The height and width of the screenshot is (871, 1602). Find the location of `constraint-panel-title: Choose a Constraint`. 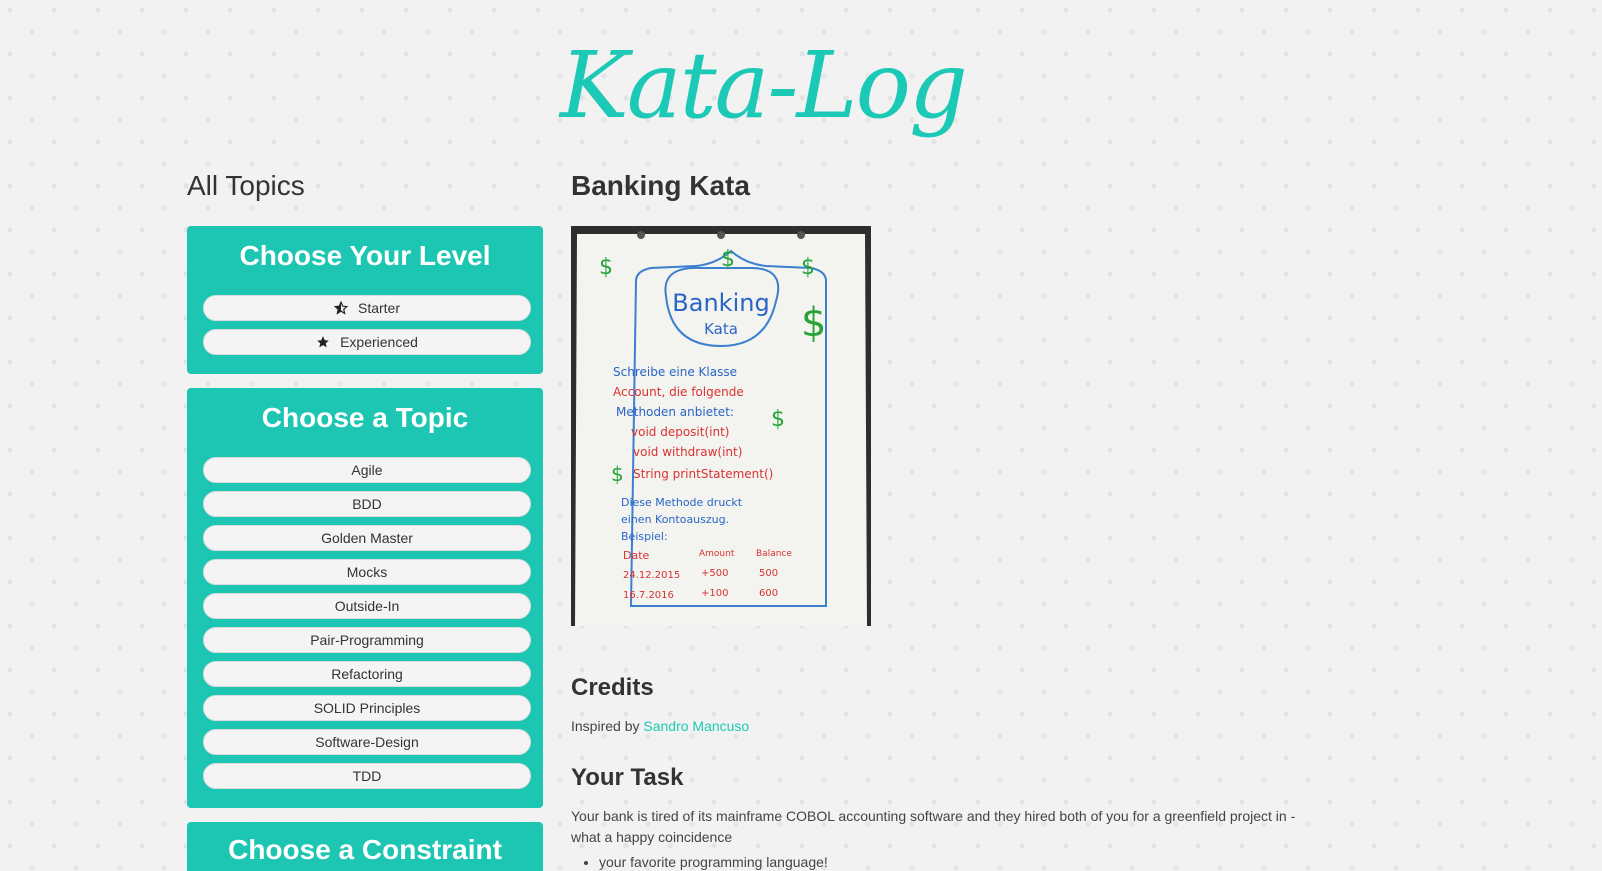

constraint-panel-title: Choose a Constraint is located at coordinates (365, 849).